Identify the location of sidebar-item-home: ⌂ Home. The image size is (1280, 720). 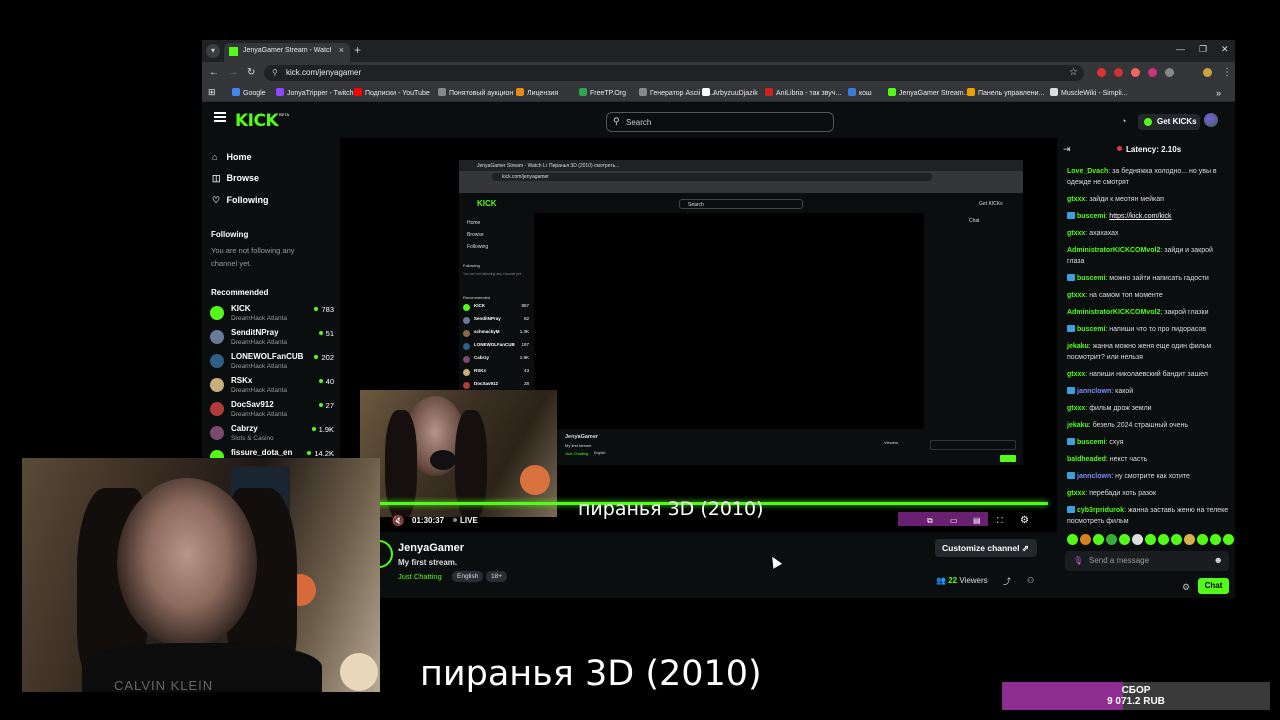
(232, 157).